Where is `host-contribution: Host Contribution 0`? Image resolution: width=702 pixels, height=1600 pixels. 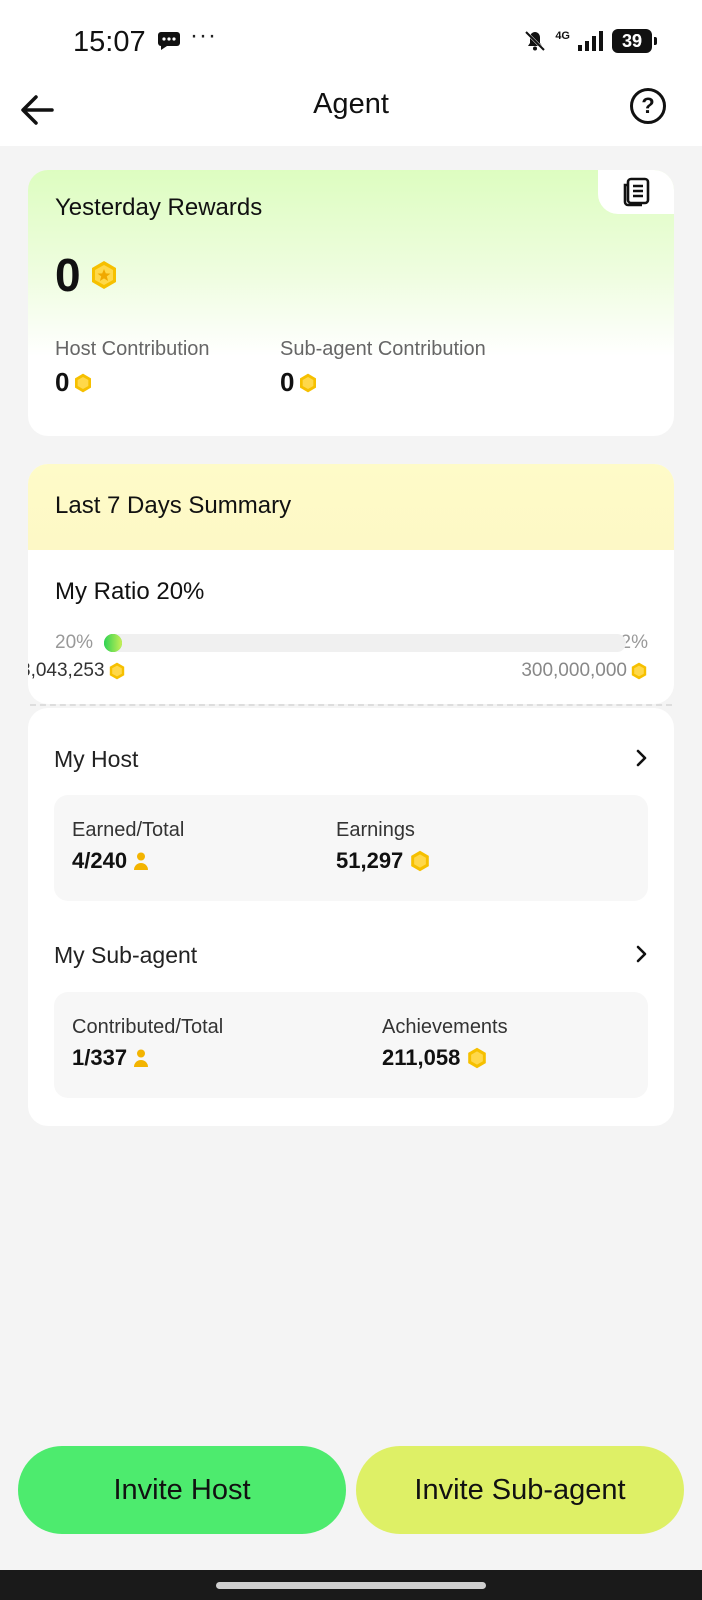
host-contribution: Host Contribution 0 is located at coordinates (132, 368).